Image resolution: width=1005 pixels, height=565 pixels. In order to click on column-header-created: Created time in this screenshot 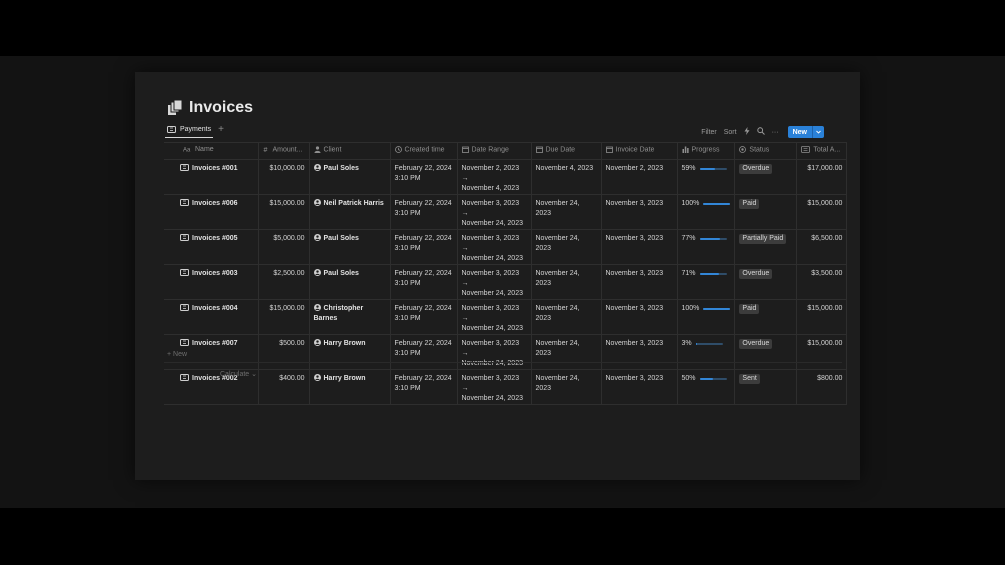, I will do `click(423, 151)`.